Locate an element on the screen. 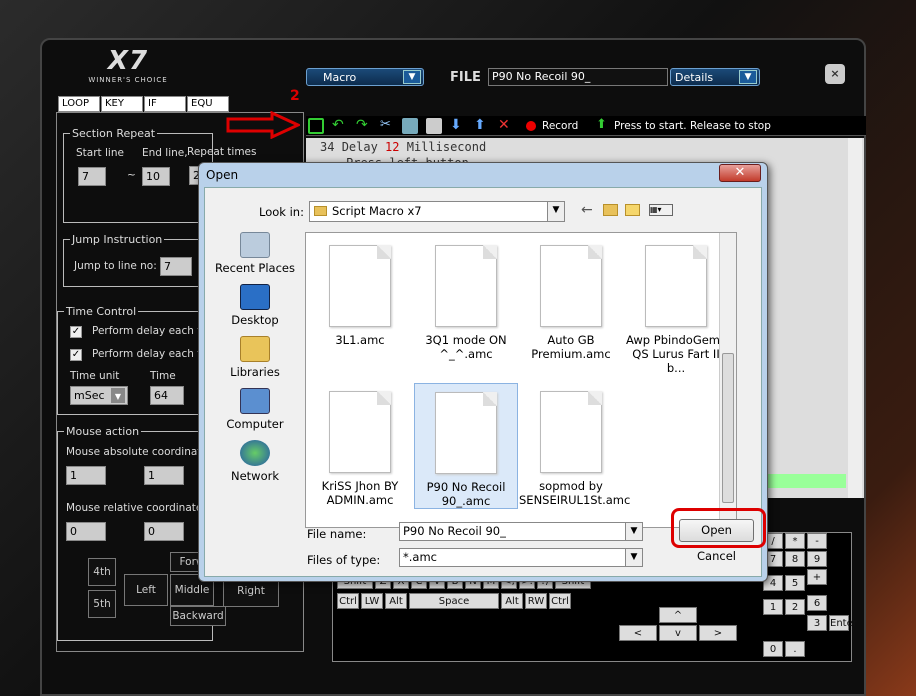 The height and width of the screenshot is (696, 916). numpad-key: 9 is located at coordinates (817, 559).